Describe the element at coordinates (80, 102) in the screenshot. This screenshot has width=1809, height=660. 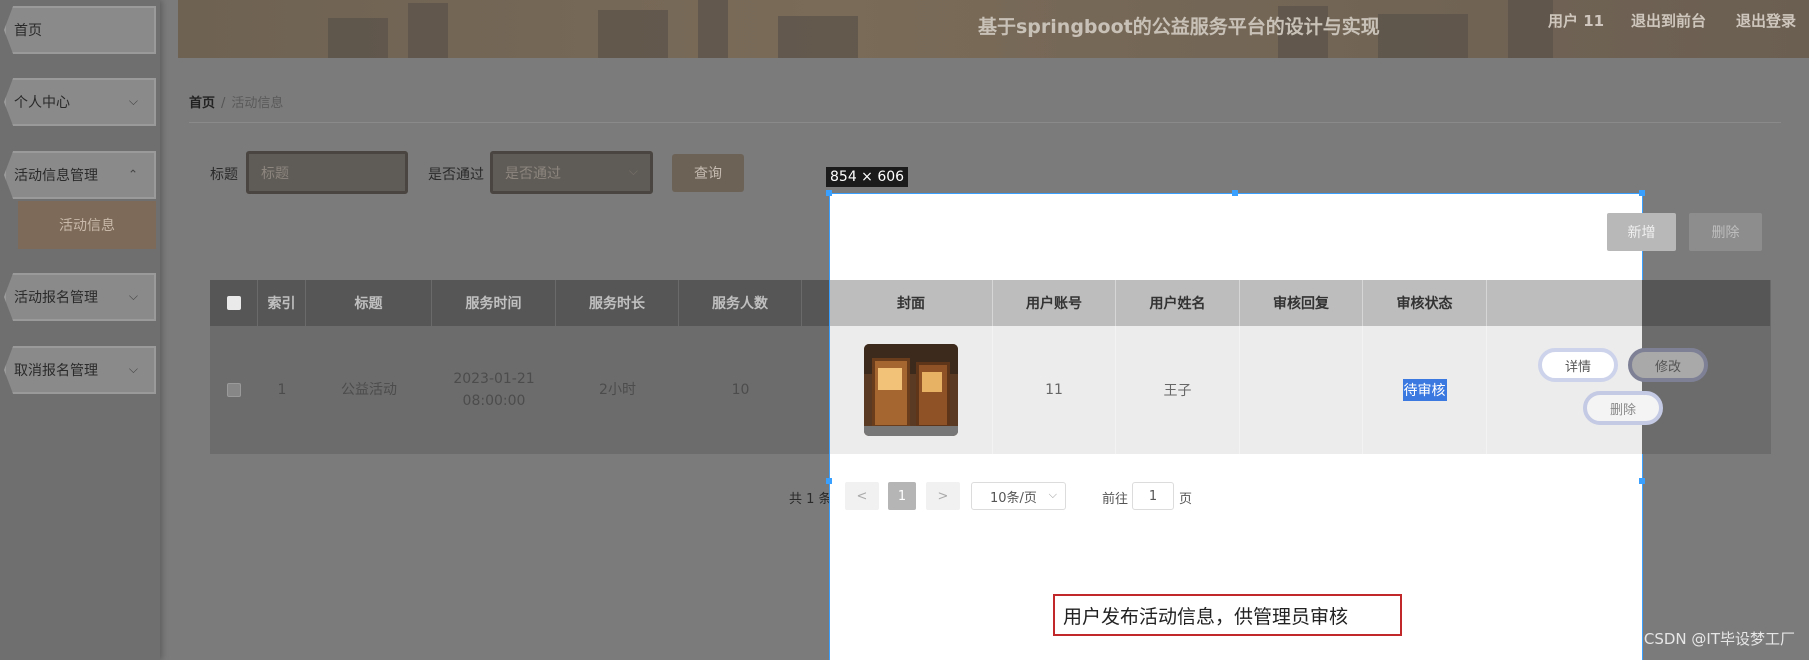
I see `sidebar-item-personal-center: 个人中心 ⌵` at that location.